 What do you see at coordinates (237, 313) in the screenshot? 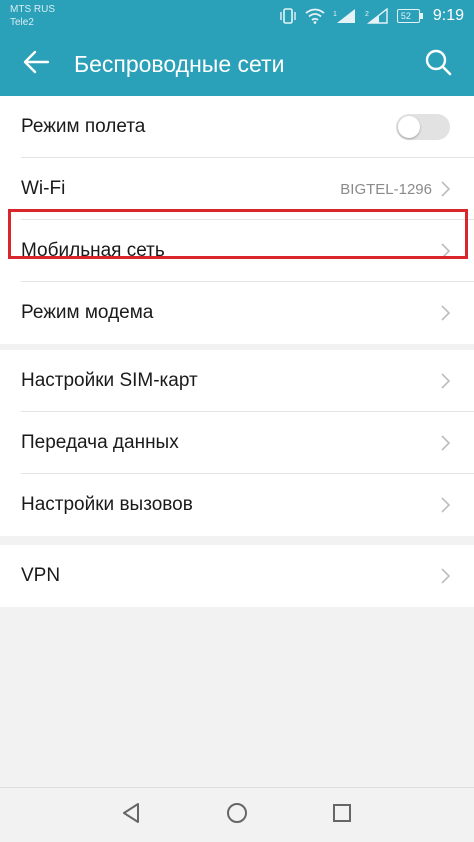
I see `tethering-row: Режим модема` at bounding box center [237, 313].